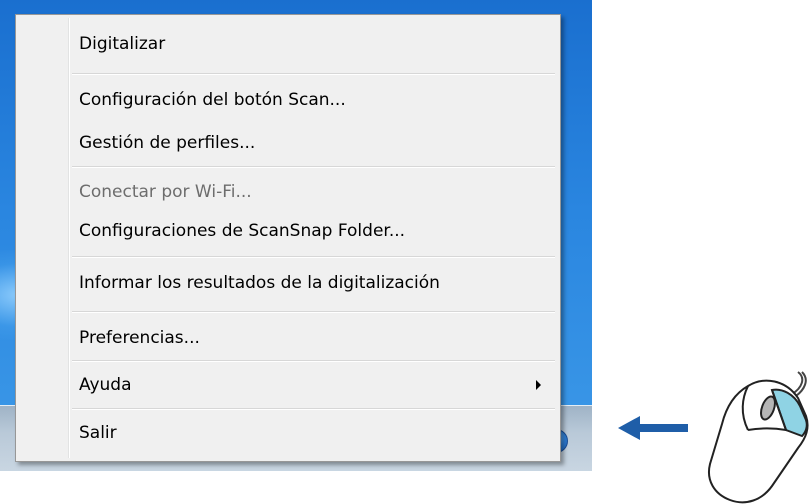 This screenshot has height=504, width=809. What do you see at coordinates (288, 44) in the screenshot?
I see `menu-item-digitalizar: Digitalizar` at bounding box center [288, 44].